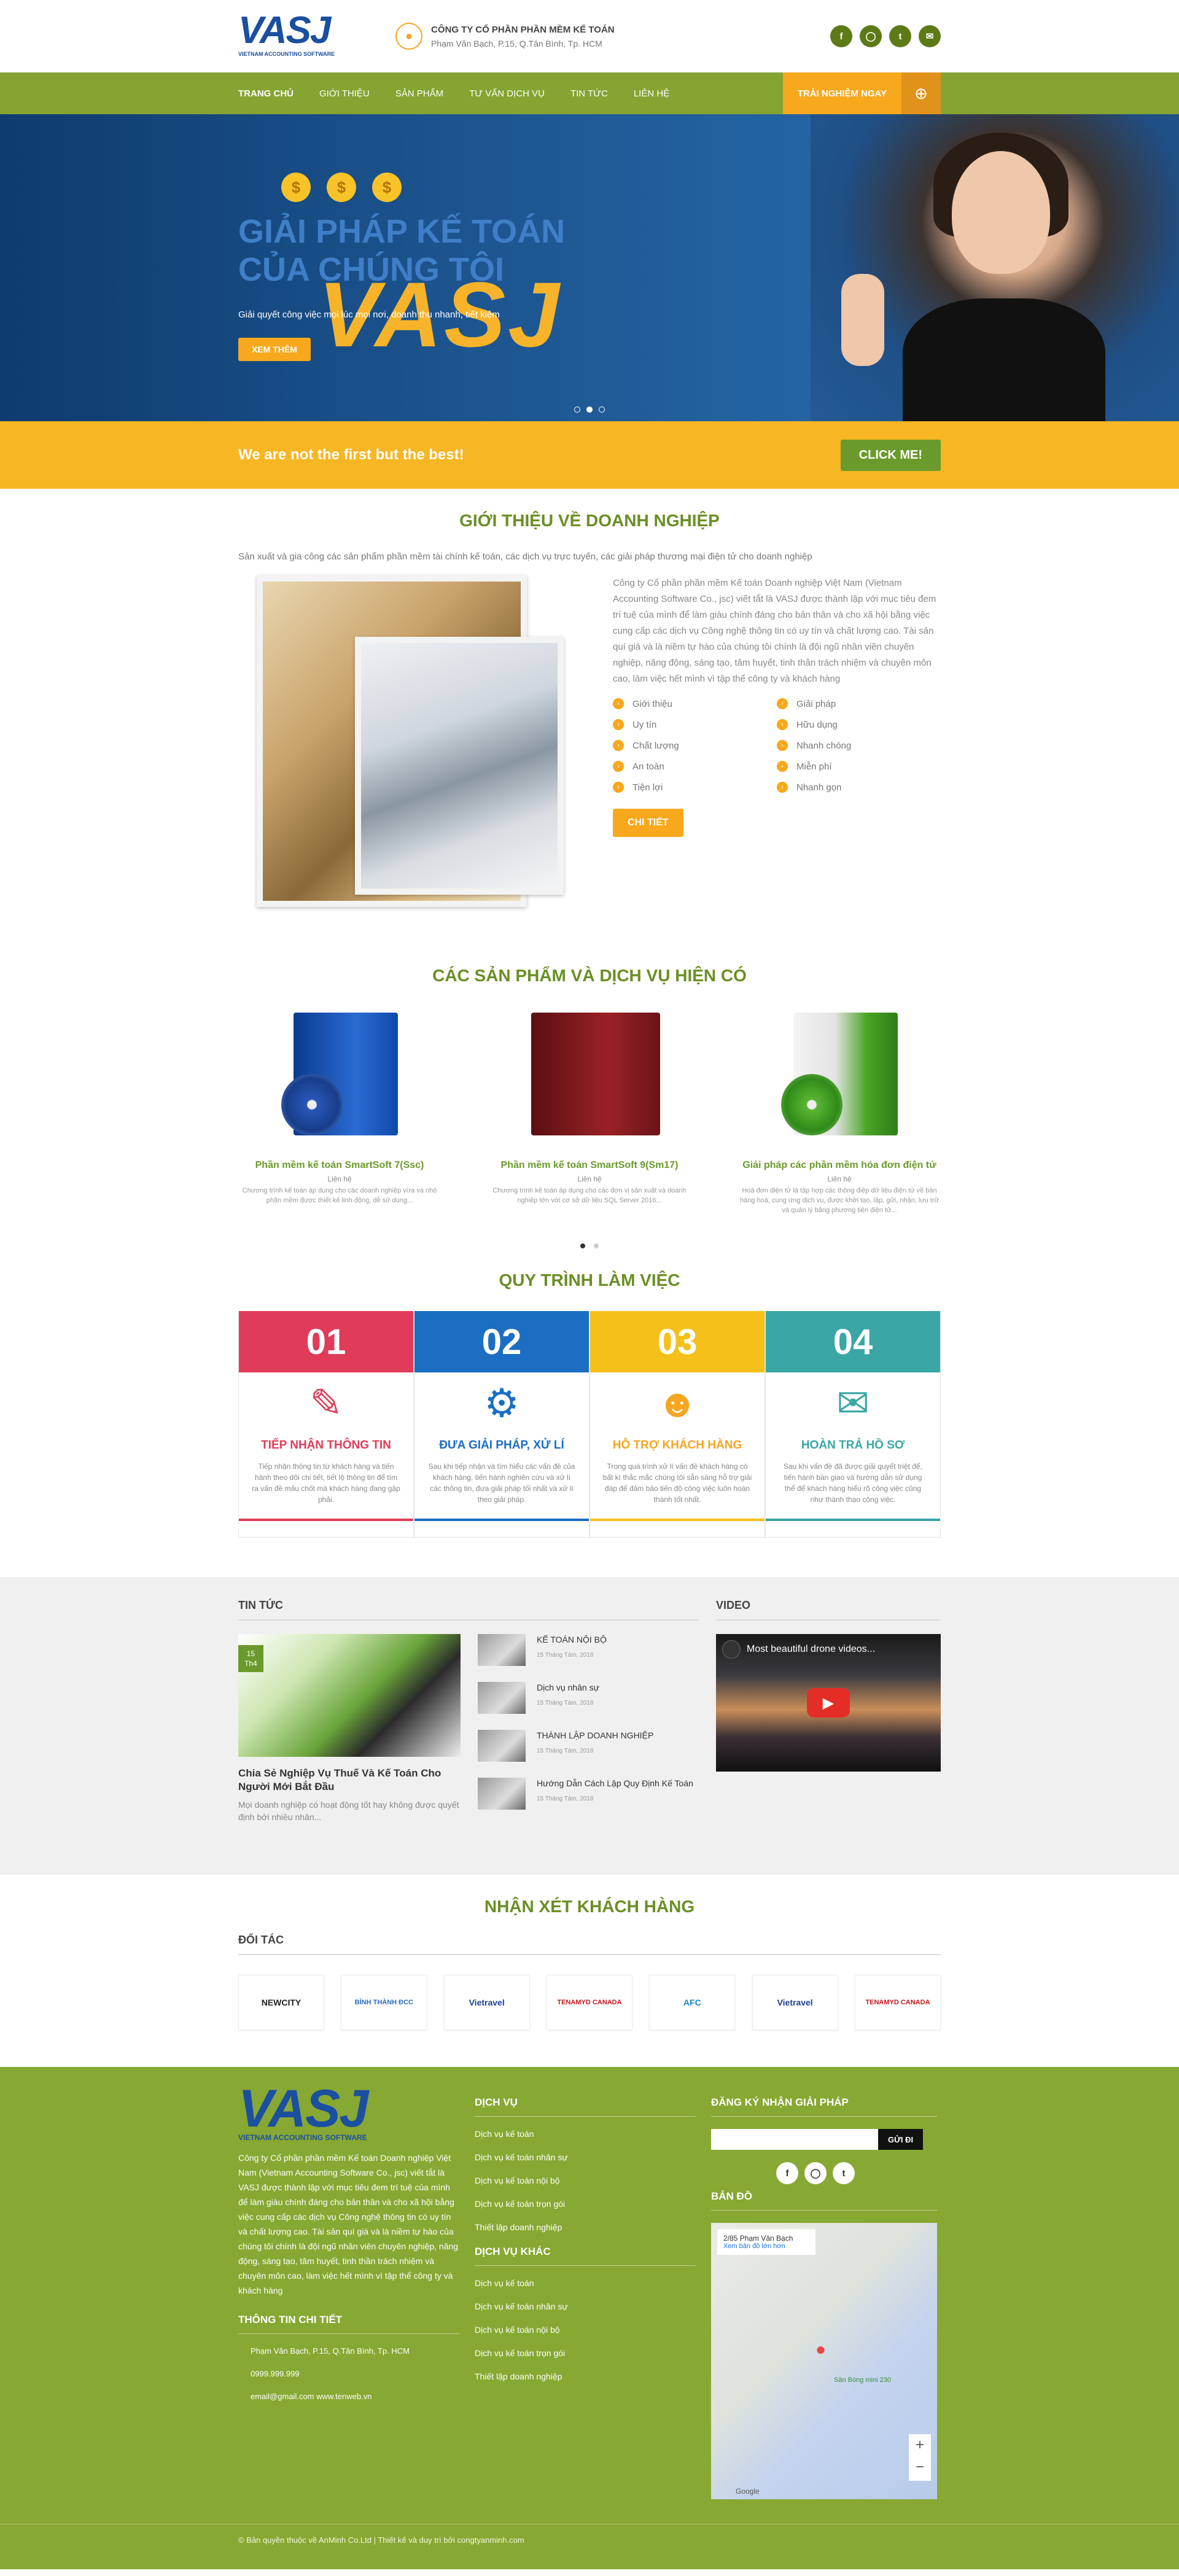 Image resolution: width=1179 pixels, height=2576 pixels. I want to click on partner-logo: NEWCITY, so click(281, 2002).